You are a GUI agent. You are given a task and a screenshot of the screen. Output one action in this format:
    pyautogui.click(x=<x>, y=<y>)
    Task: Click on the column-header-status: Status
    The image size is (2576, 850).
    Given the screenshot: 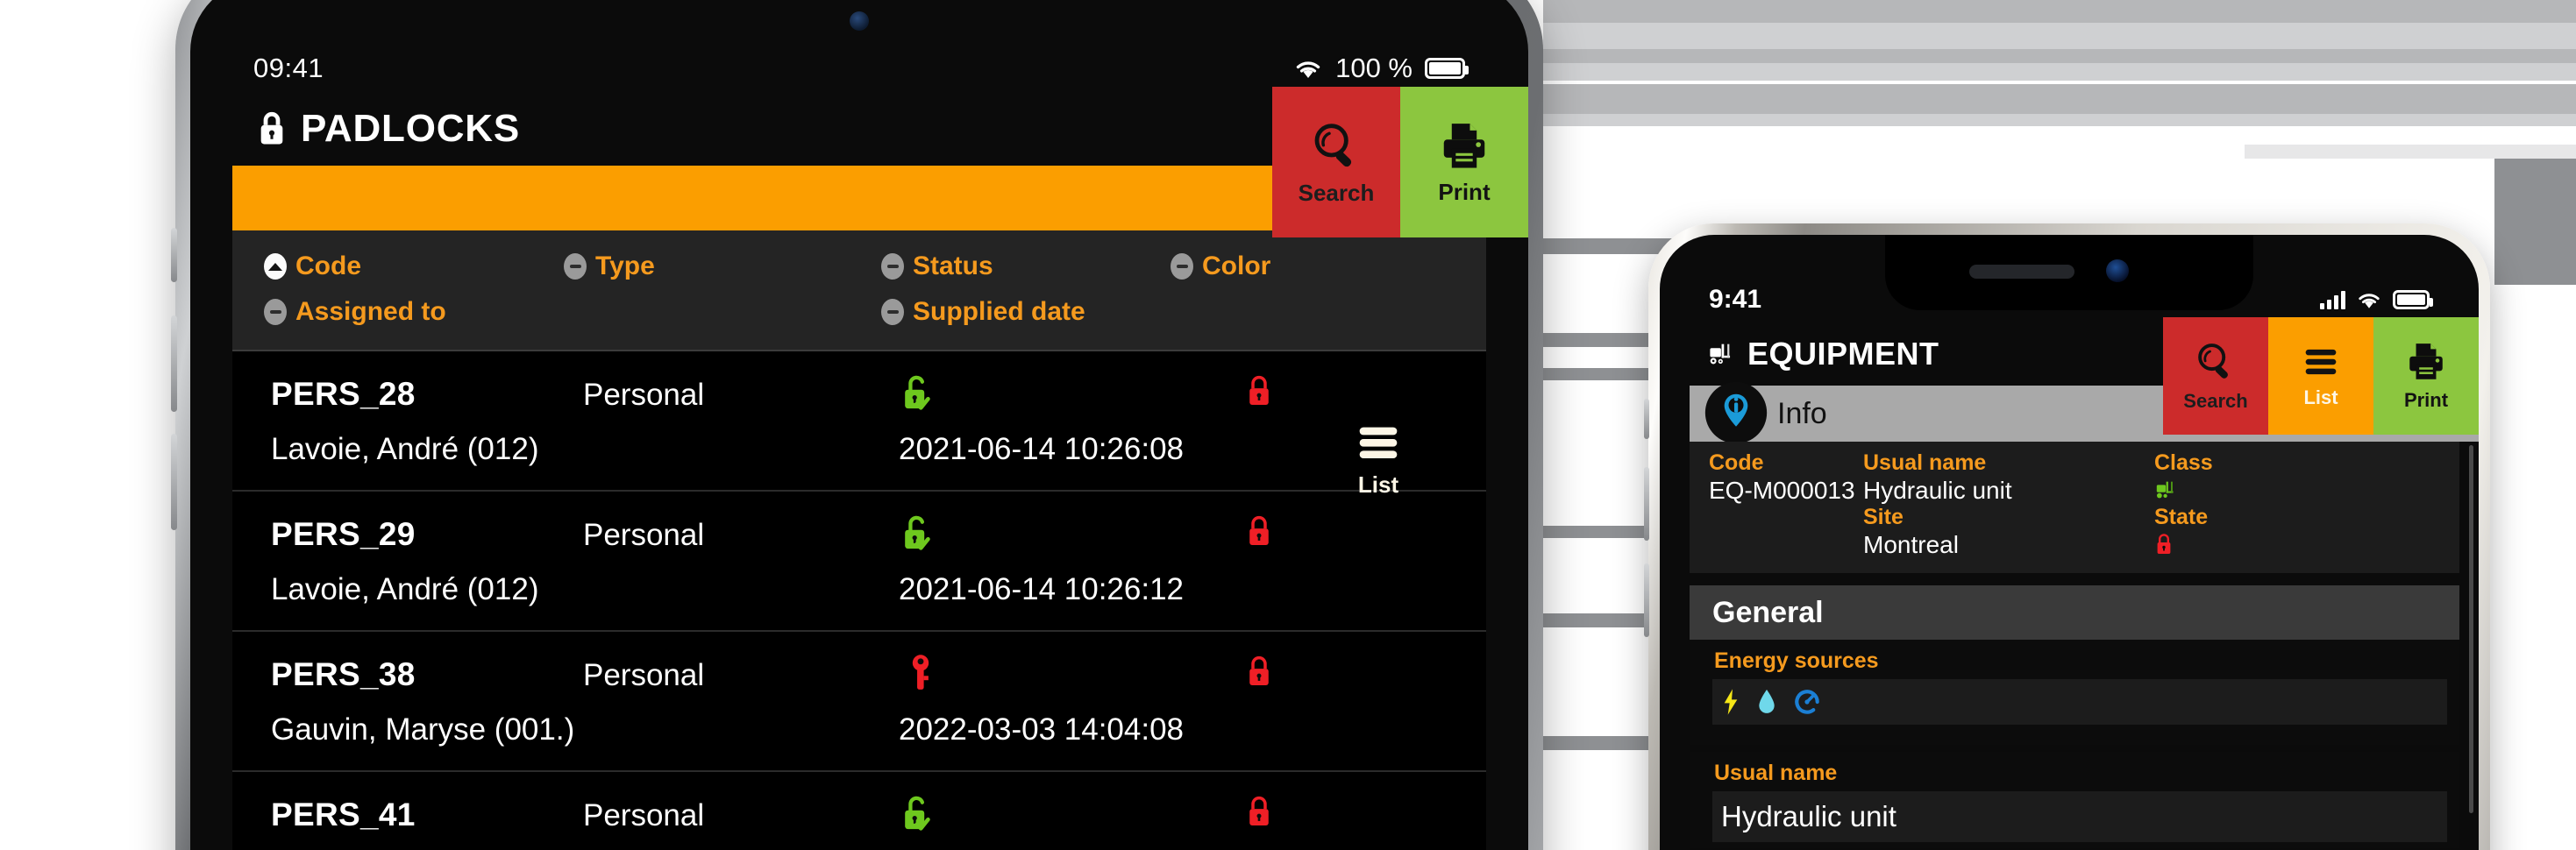 What is the action you would take?
    pyautogui.click(x=937, y=266)
    